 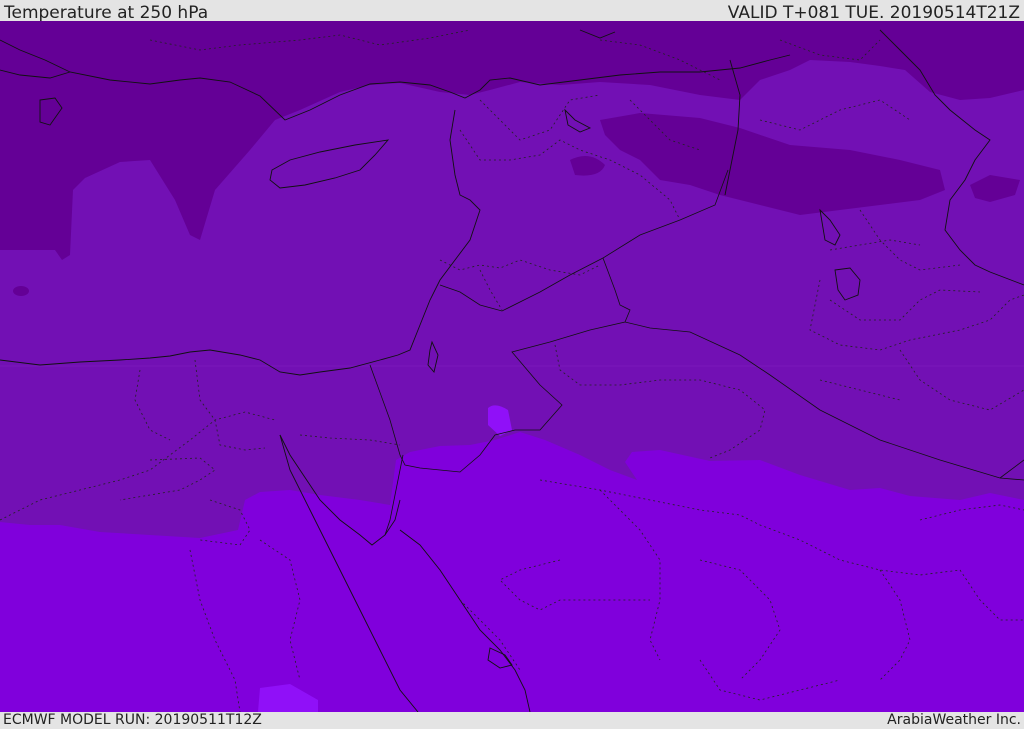 What do you see at coordinates (954, 720) in the screenshot?
I see `credit-text: ArabiaWeather Inc.` at bounding box center [954, 720].